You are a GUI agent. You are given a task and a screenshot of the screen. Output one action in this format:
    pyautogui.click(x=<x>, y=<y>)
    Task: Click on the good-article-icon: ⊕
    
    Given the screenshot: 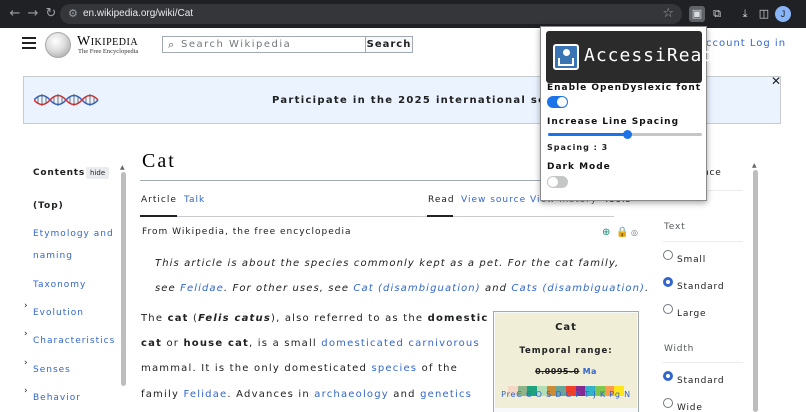 What is the action you would take?
    pyautogui.click(x=606, y=233)
    